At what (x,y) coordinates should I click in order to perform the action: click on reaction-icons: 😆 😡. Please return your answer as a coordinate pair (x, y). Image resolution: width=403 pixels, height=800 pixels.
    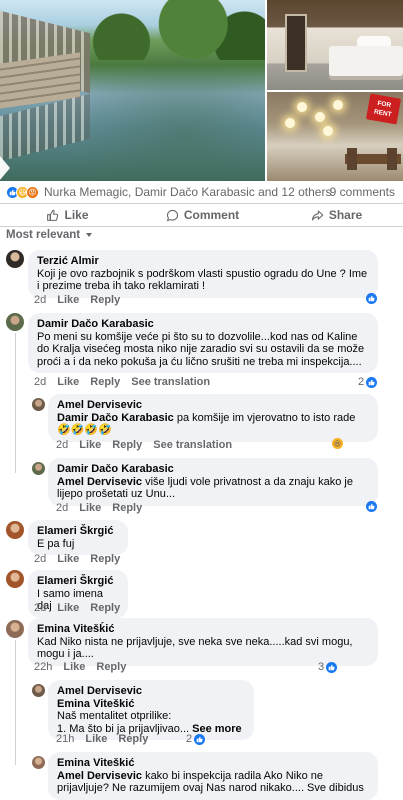
    Looking at the image, I should click on (22, 192).